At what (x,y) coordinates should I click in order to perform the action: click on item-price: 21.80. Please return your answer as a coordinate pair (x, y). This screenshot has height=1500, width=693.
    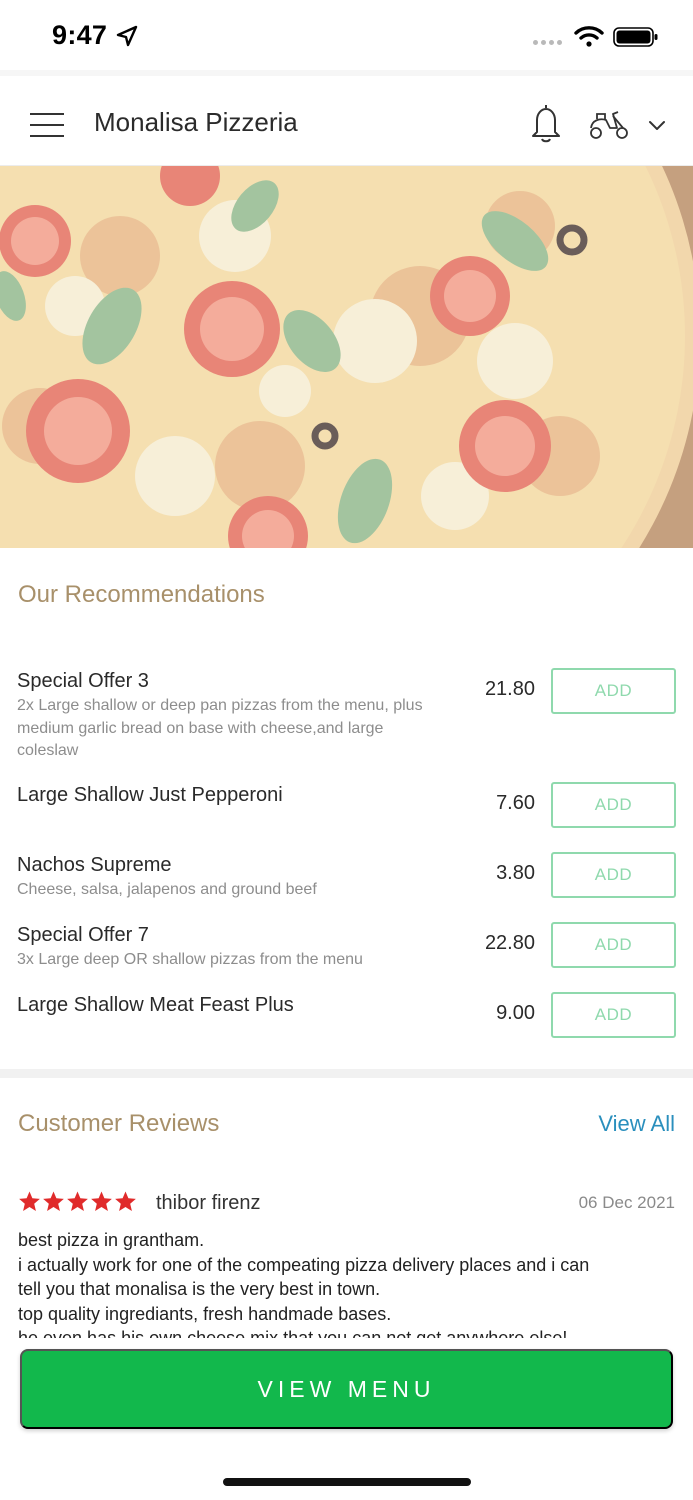
    Looking at the image, I should click on (509, 689).